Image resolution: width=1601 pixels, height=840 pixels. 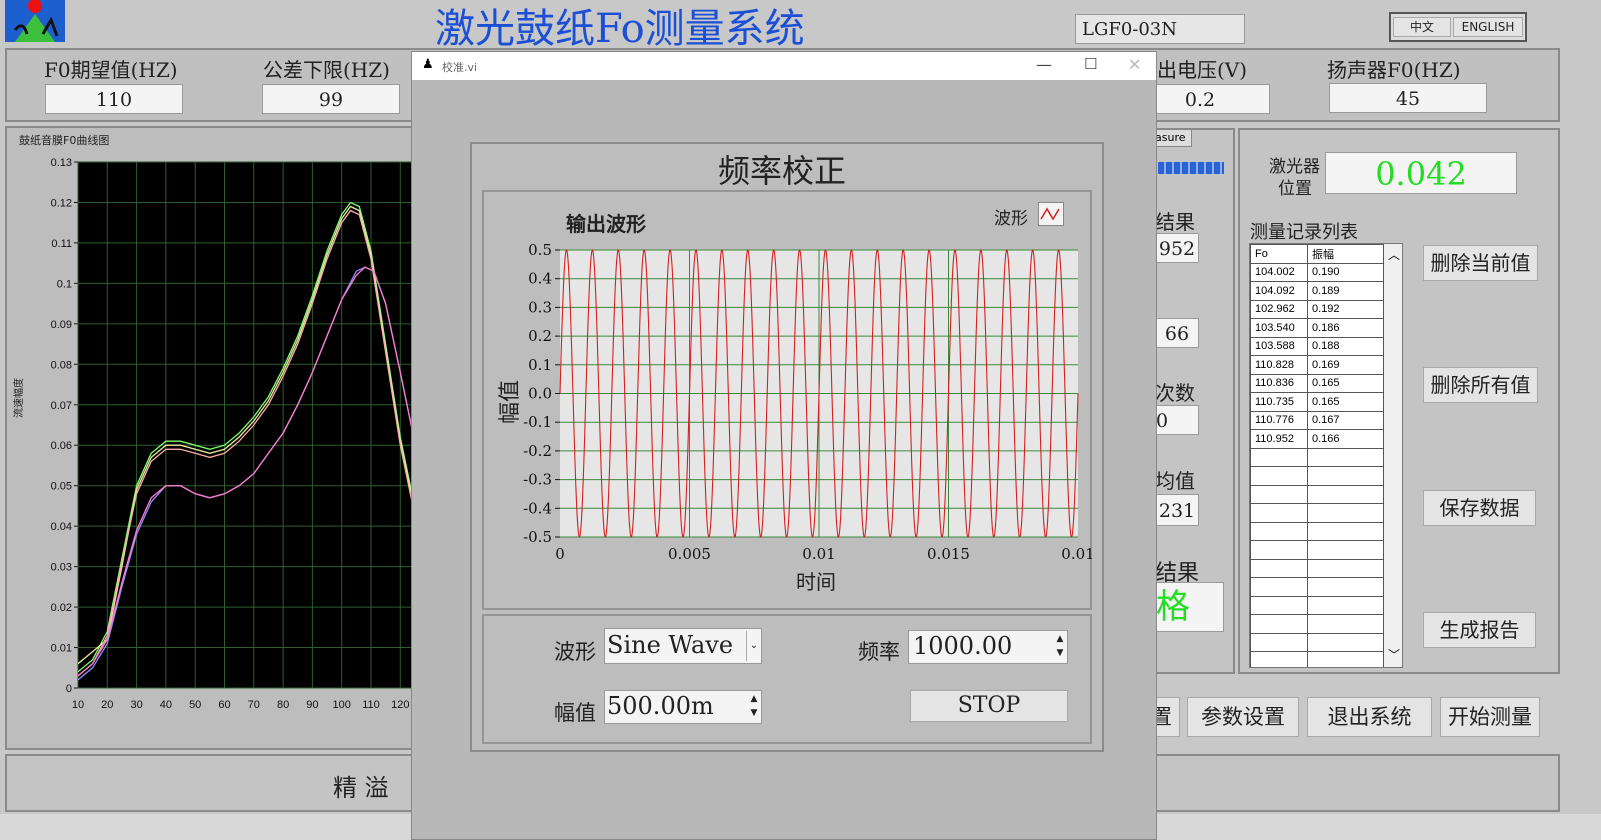 I want to click on maximize-icon: ☐, so click(x=1090, y=64).